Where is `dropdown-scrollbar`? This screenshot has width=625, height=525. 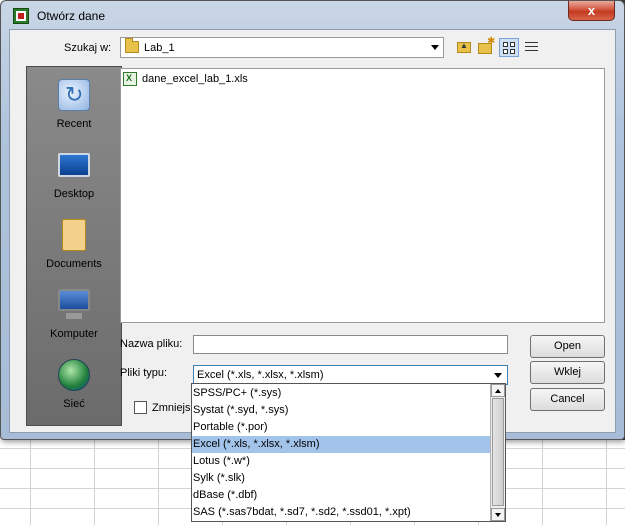 dropdown-scrollbar is located at coordinates (497, 452).